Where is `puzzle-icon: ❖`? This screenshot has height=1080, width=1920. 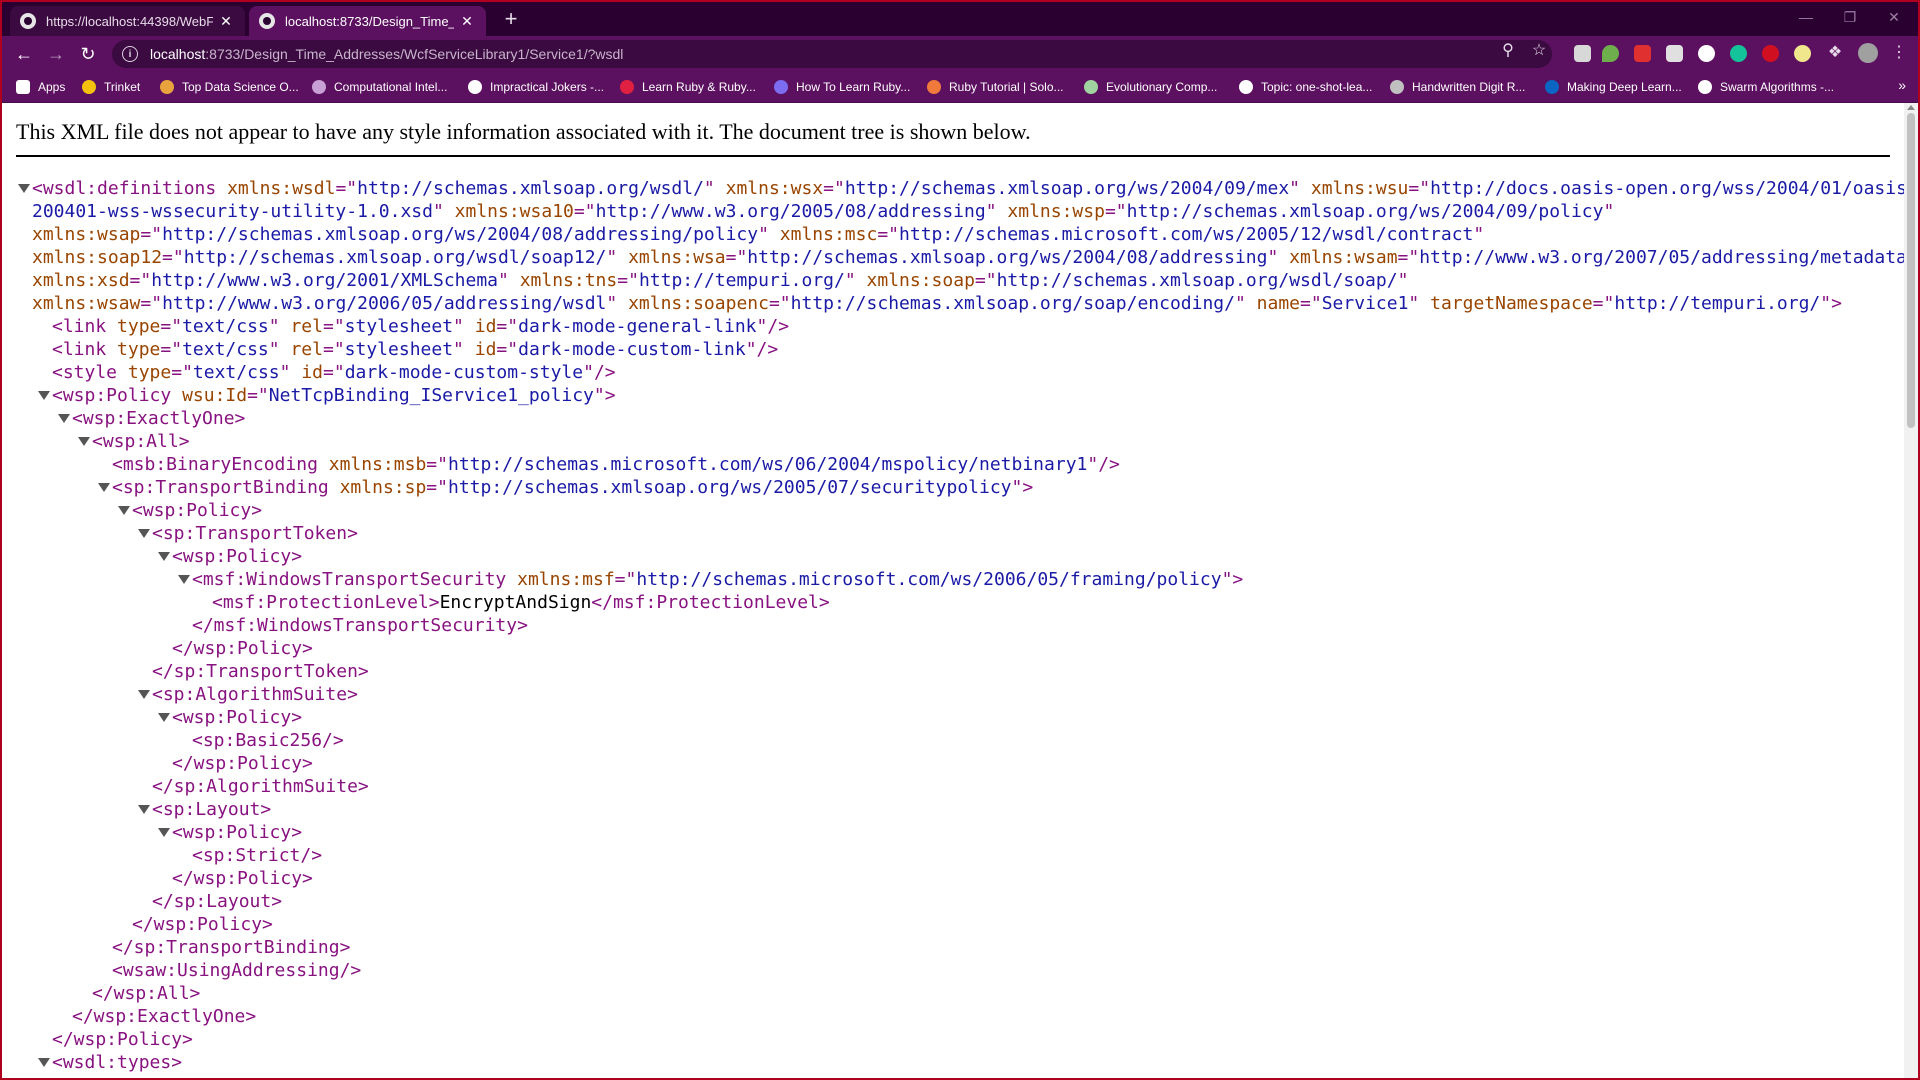
puzzle-icon: ❖ is located at coordinates (1835, 53).